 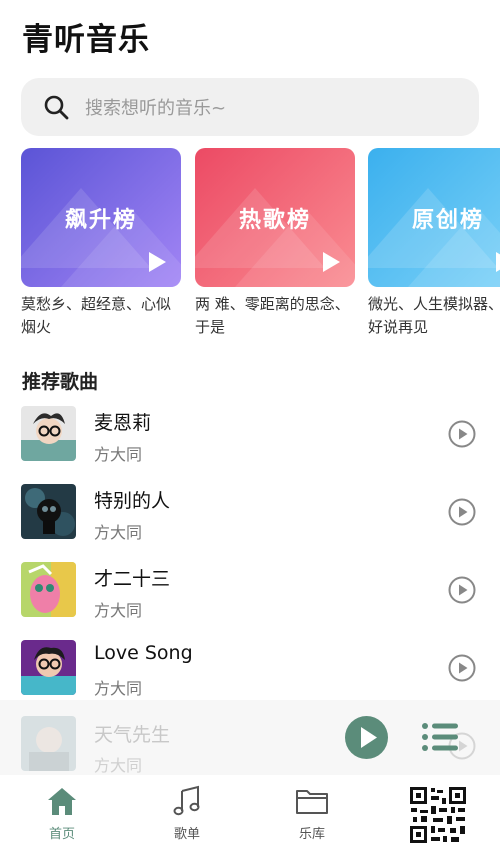 I want to click on folder-icon, so click(x=312, y=802).